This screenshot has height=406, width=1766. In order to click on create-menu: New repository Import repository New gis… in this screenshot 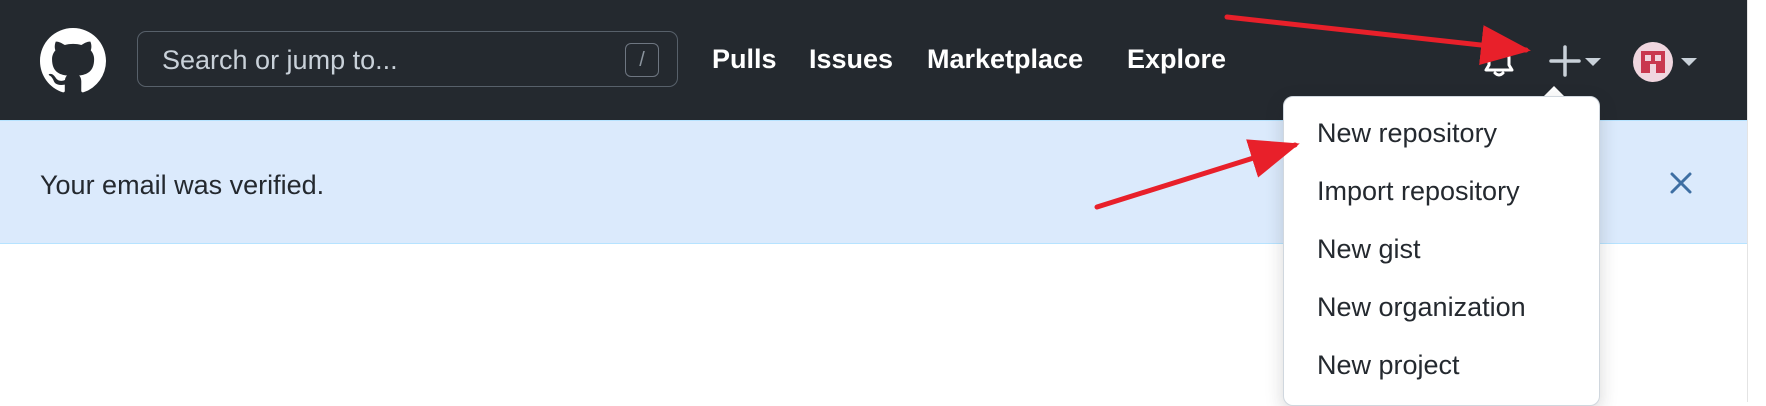, I will do `click(1441, 251)`.